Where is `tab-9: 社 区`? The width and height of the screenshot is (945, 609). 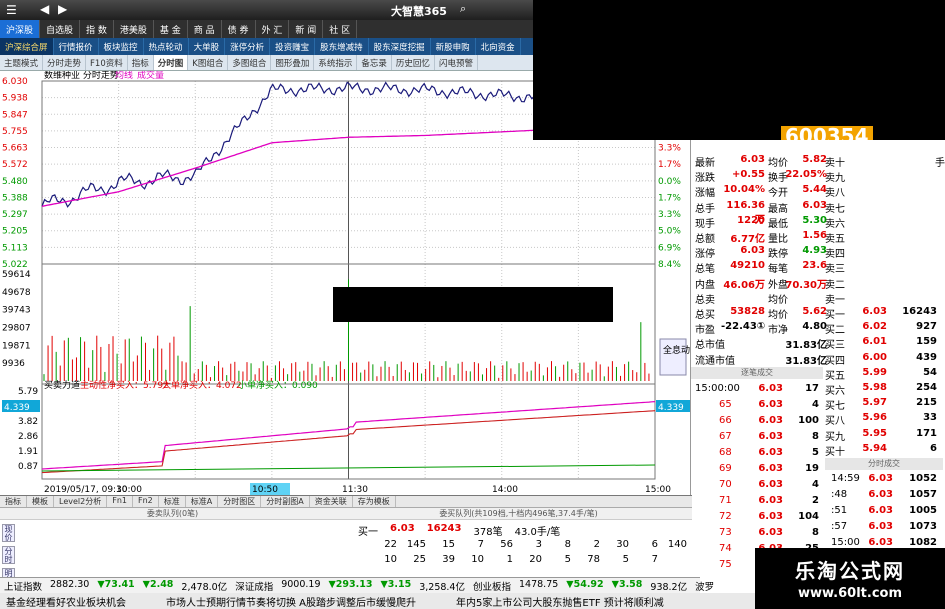 tab-9: 社 区 is located at coordinates (340, 29).